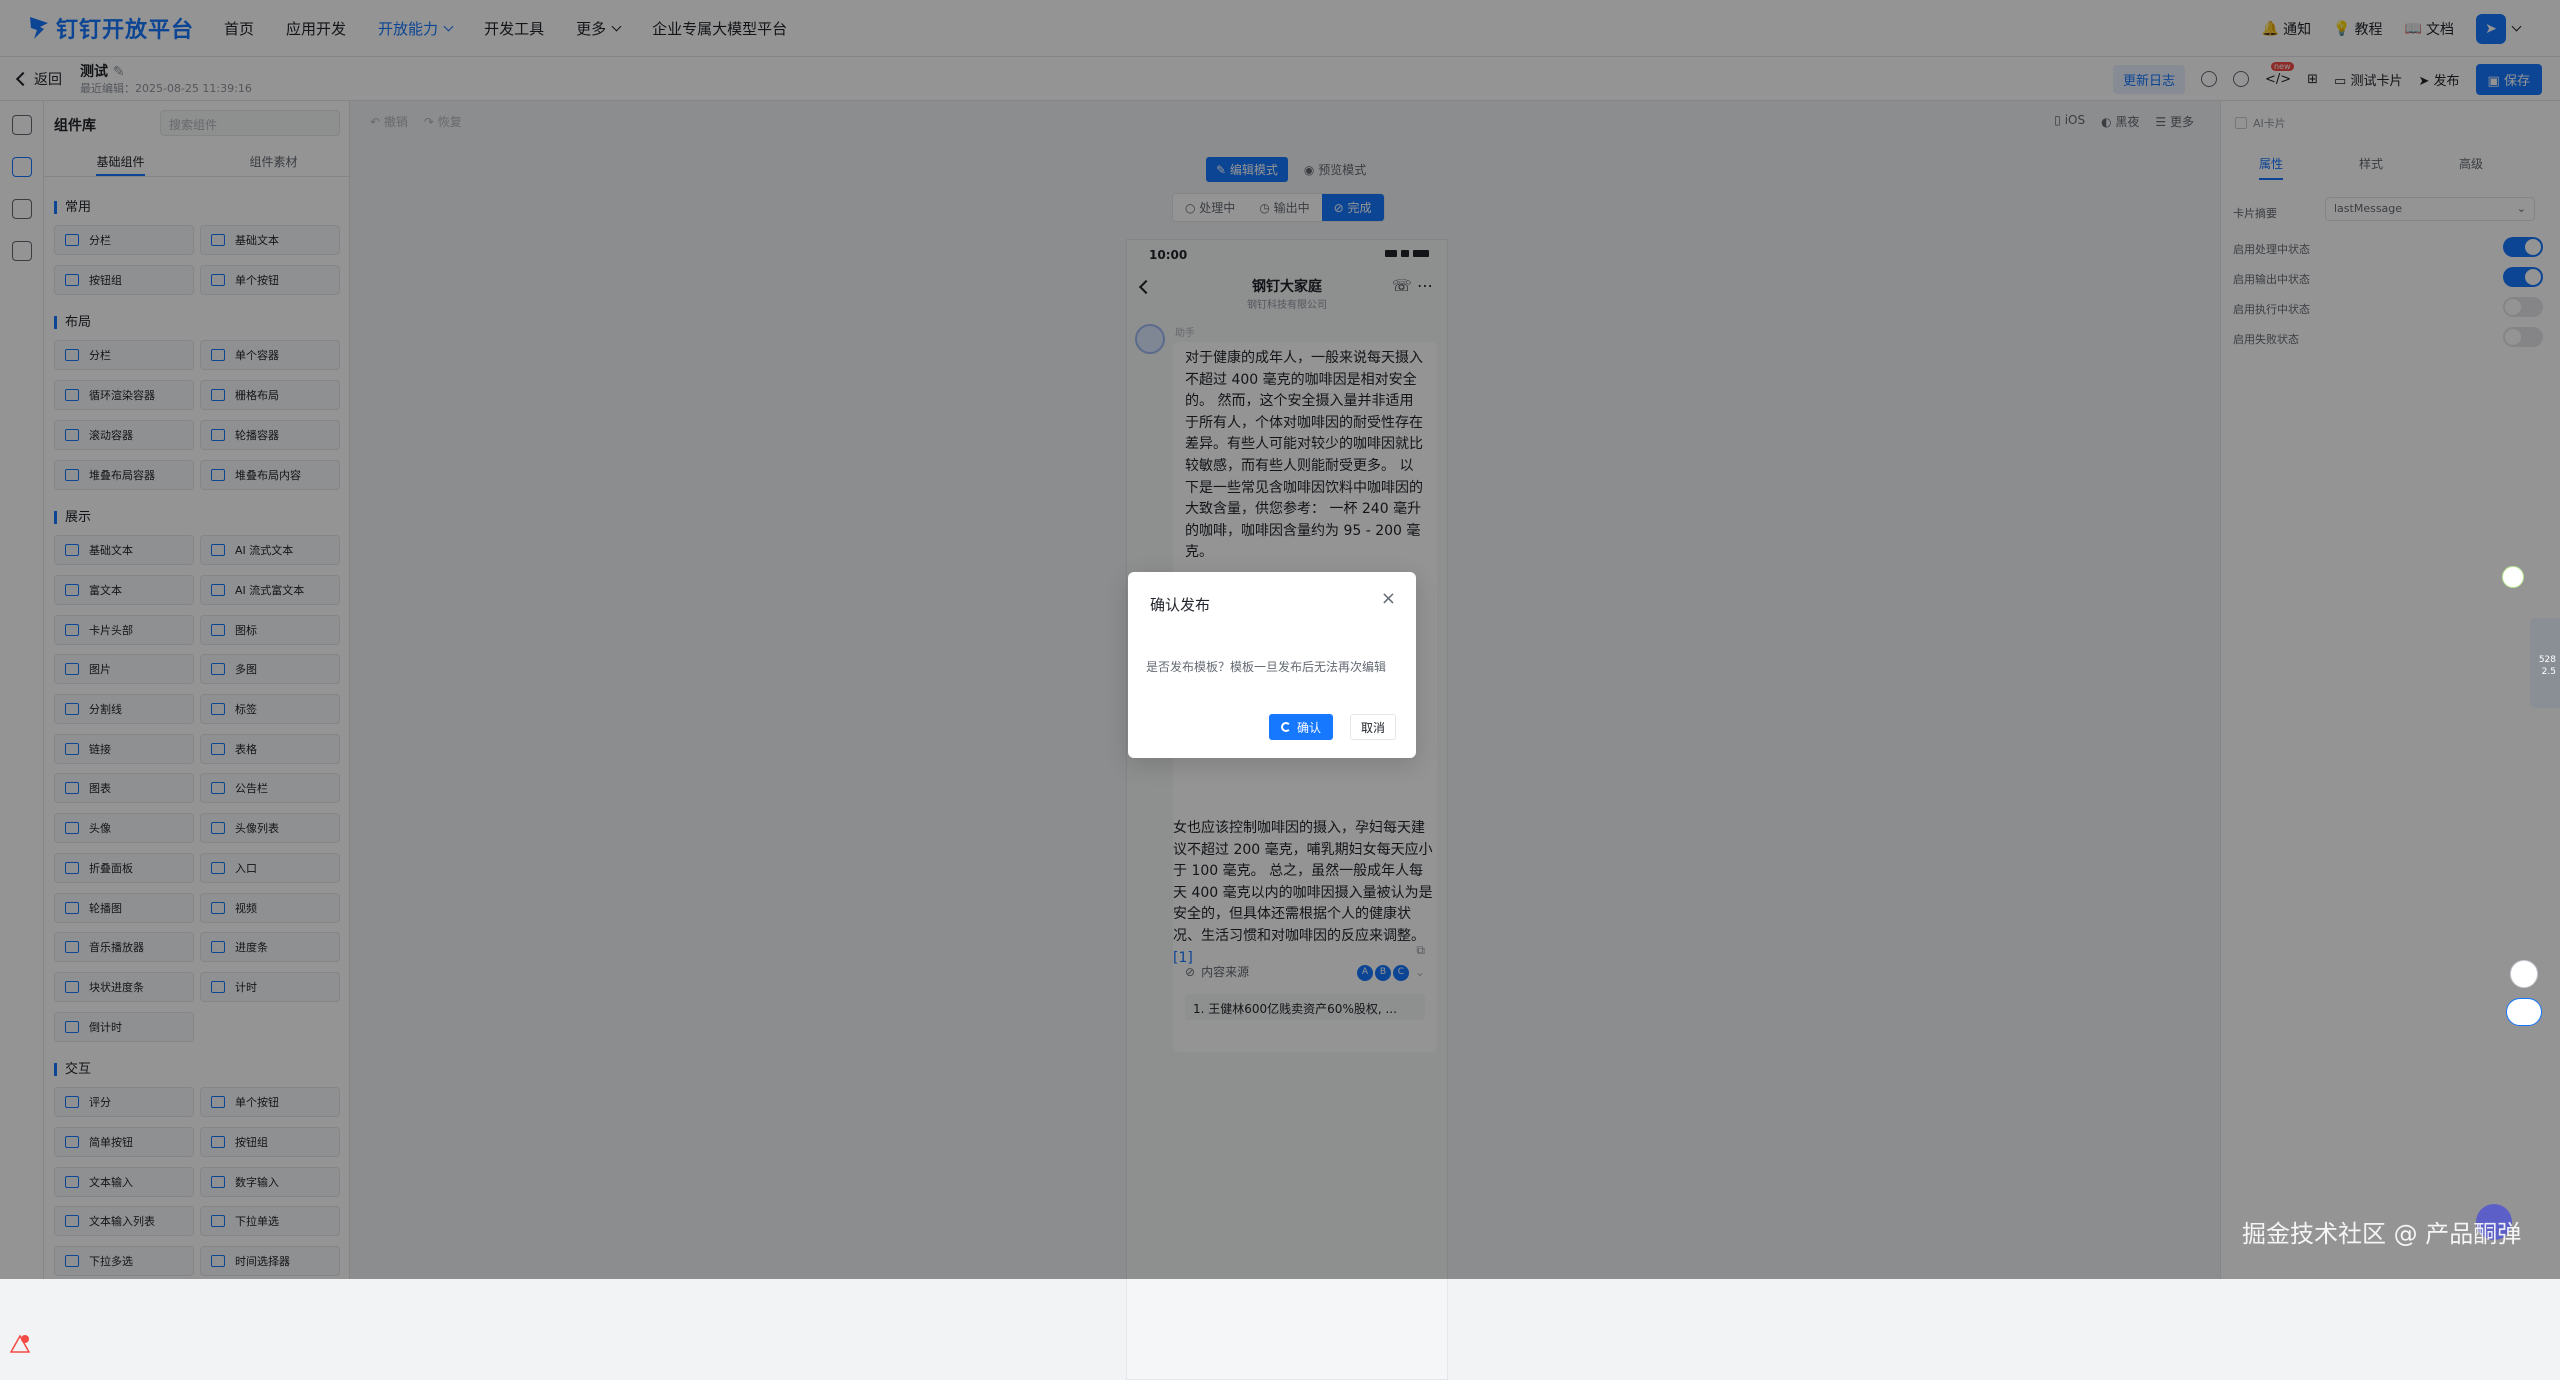  Describe the element at coordinates (20, 1344) in the screenshot. I see `warning-icon` at that location.